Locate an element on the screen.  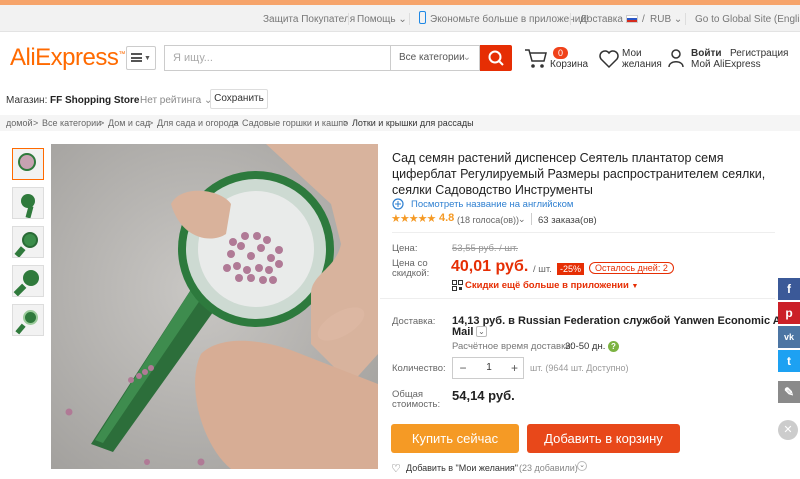
search-button is located at coordinates (496, 58).